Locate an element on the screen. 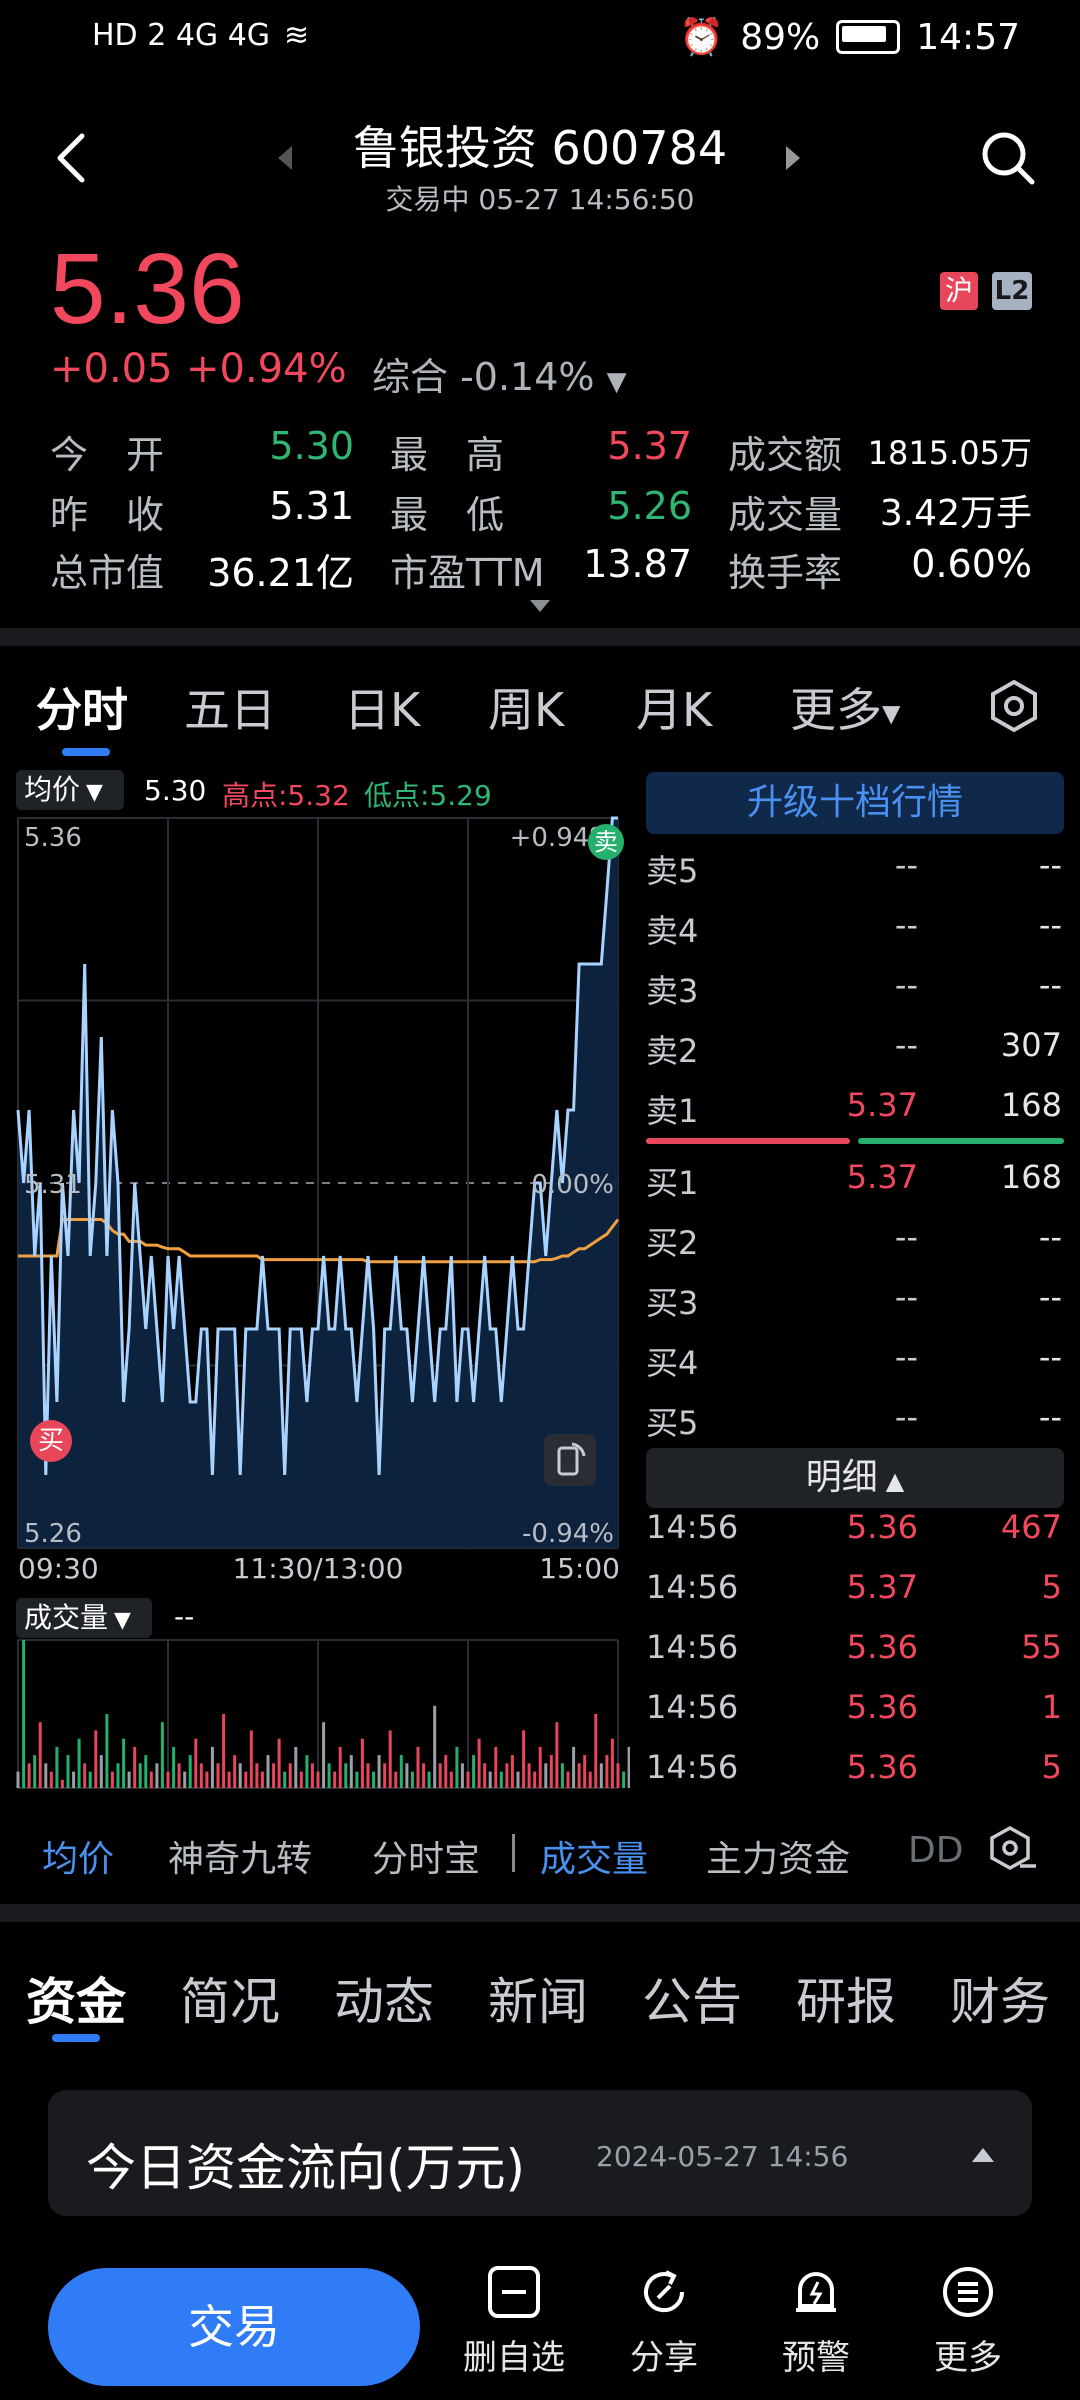  battery-icon is located at coordinates (868, 37).